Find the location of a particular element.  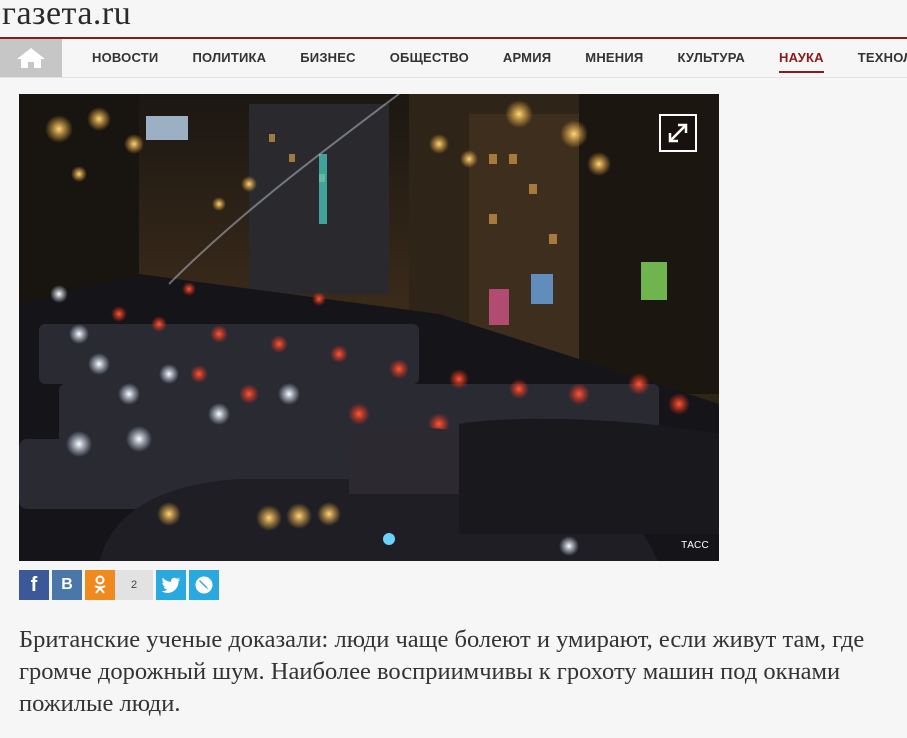

twitter-icon is located at coordinates (171, 585).